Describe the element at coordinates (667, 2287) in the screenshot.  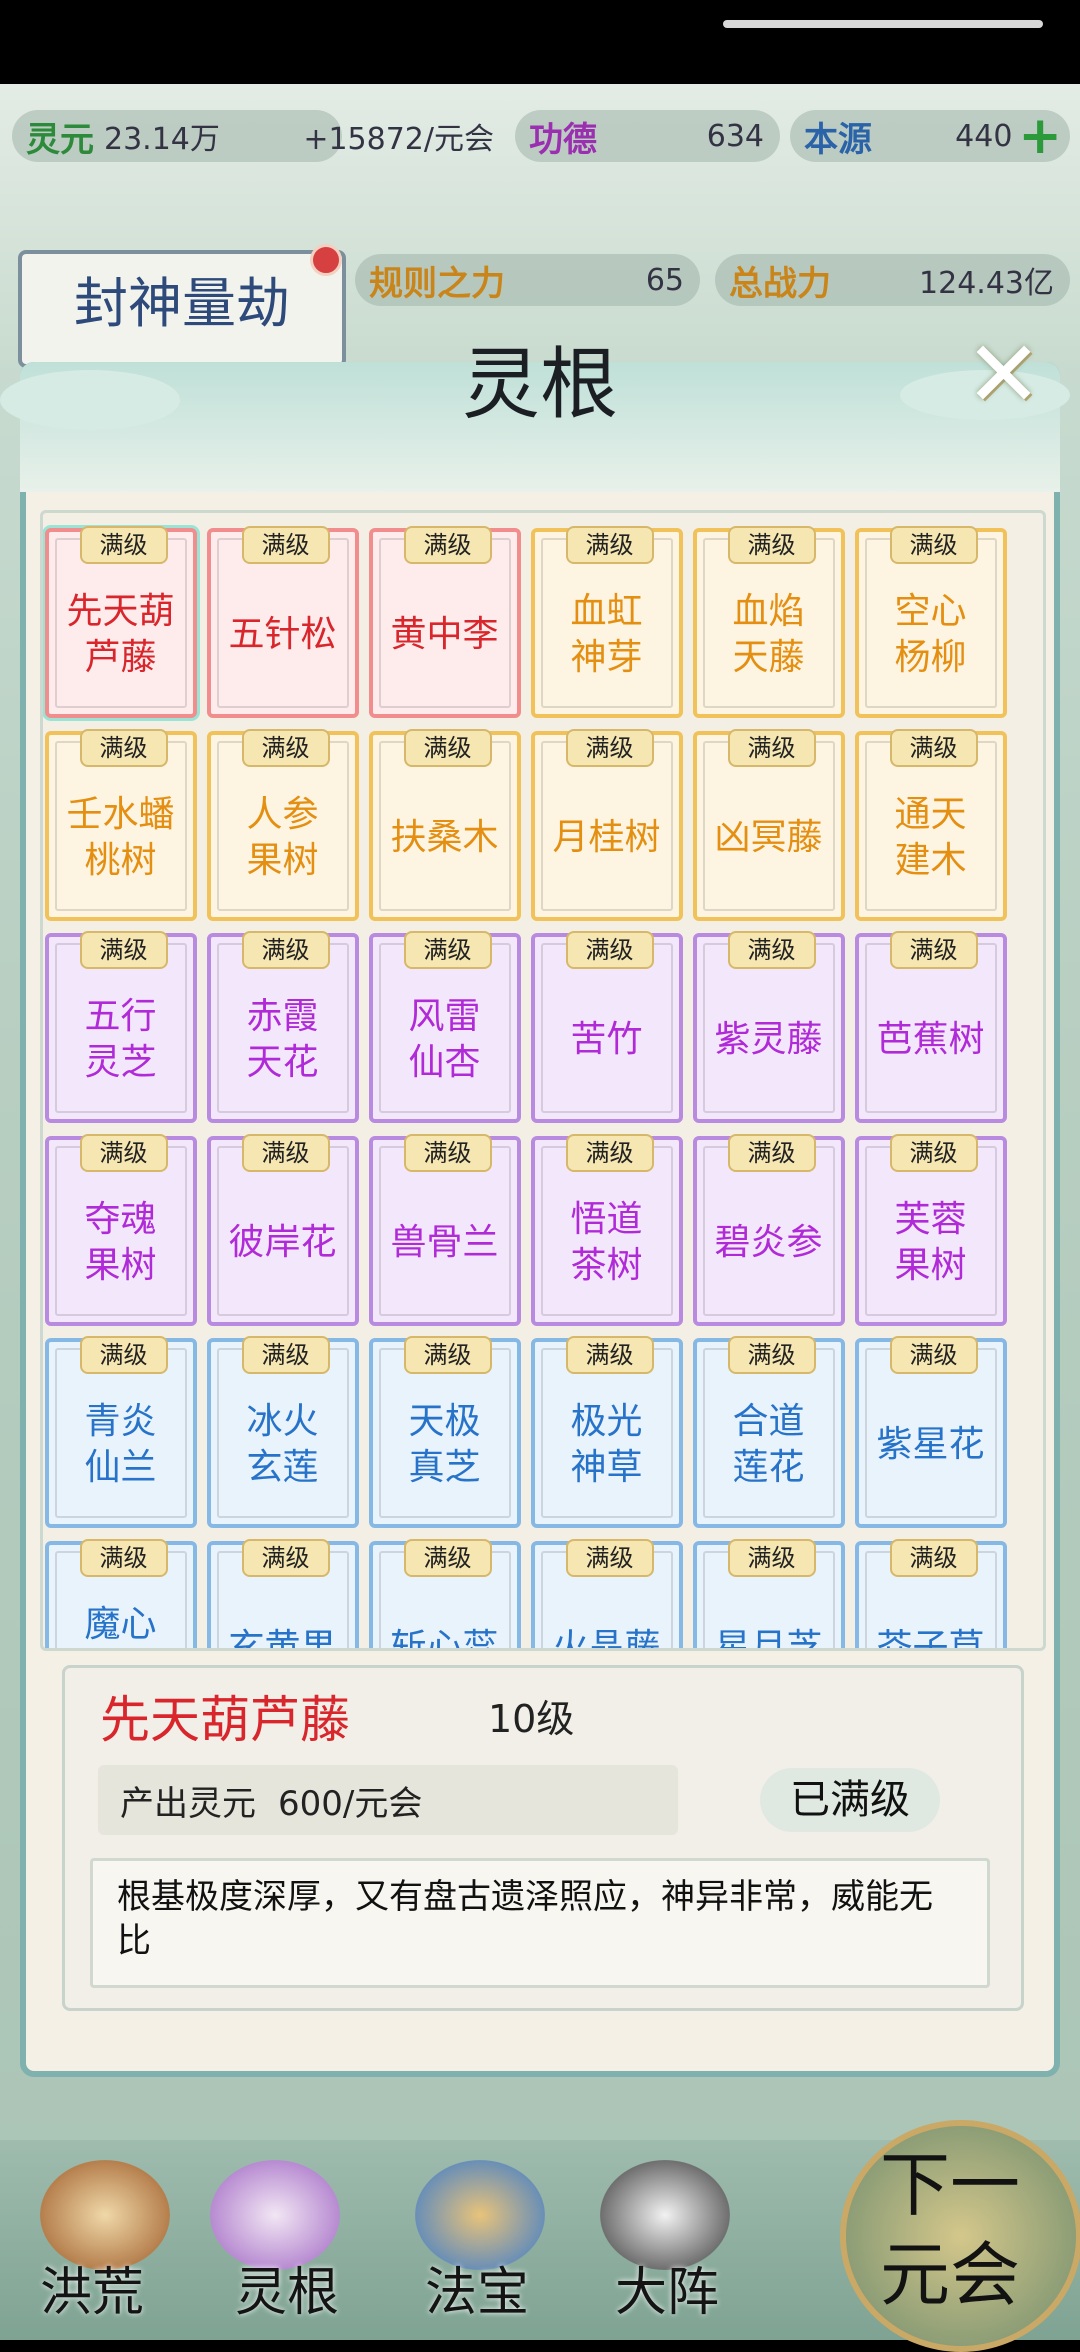
I see `nav-dazhen: 大阵` at that location.